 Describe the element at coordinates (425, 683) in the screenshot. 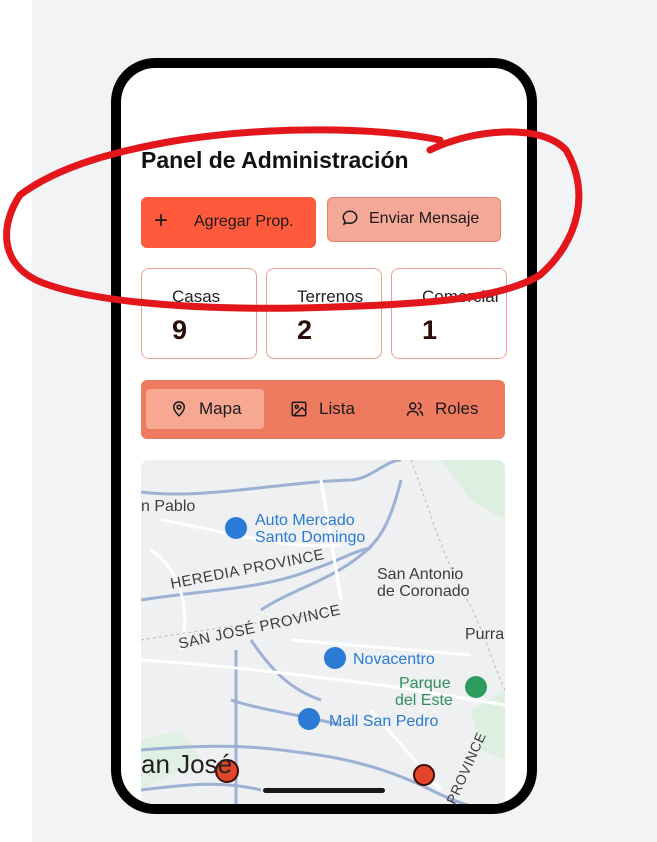

I see `map-label-parque: Parque` at that location.